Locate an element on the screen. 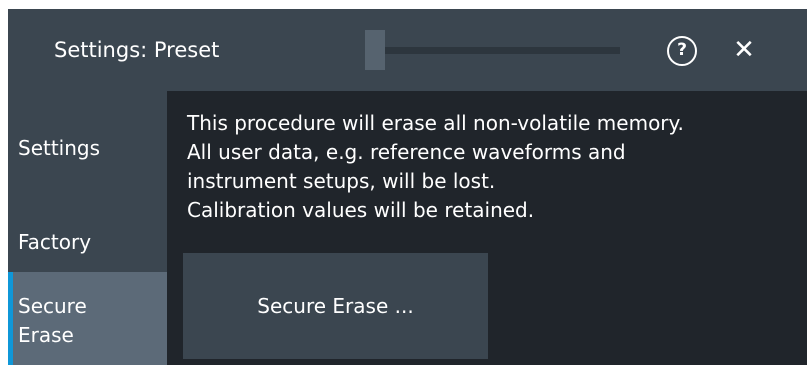  sidebar-item-factory: Factory is located at coordinates (87, 243).